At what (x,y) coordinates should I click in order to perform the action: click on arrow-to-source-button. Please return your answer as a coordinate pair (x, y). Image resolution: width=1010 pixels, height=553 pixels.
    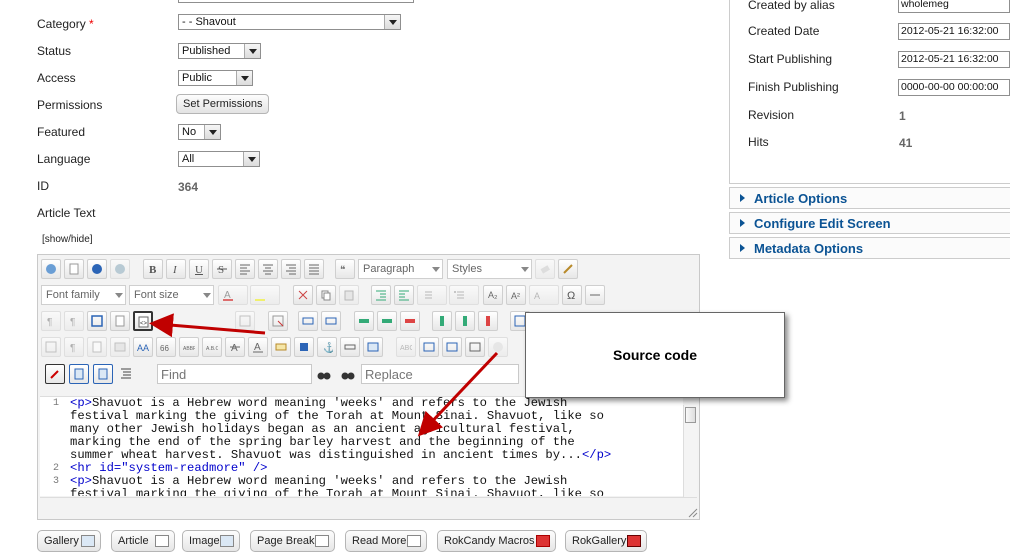
    Looking at the image, I should click on (207, 325).